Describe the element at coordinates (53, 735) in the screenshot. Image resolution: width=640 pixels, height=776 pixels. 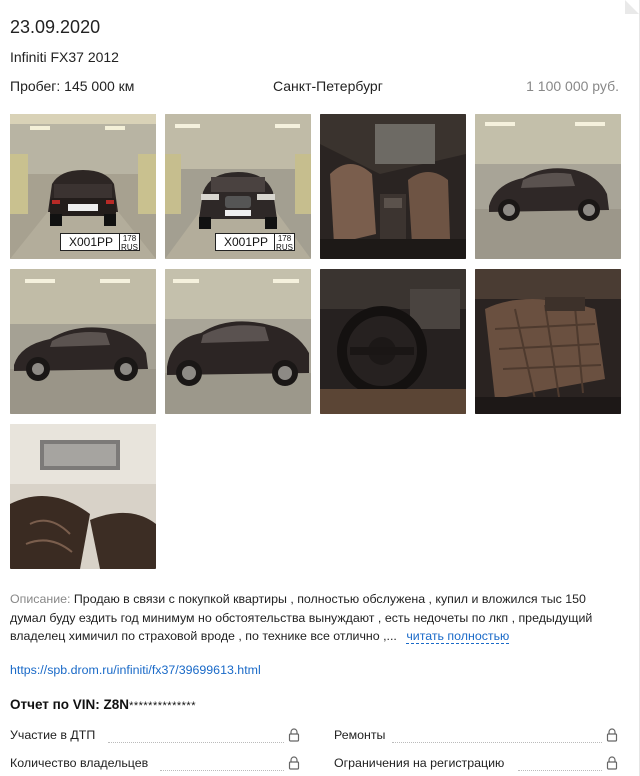
I see `vin-item-label: Участие в ДТП` at that location.